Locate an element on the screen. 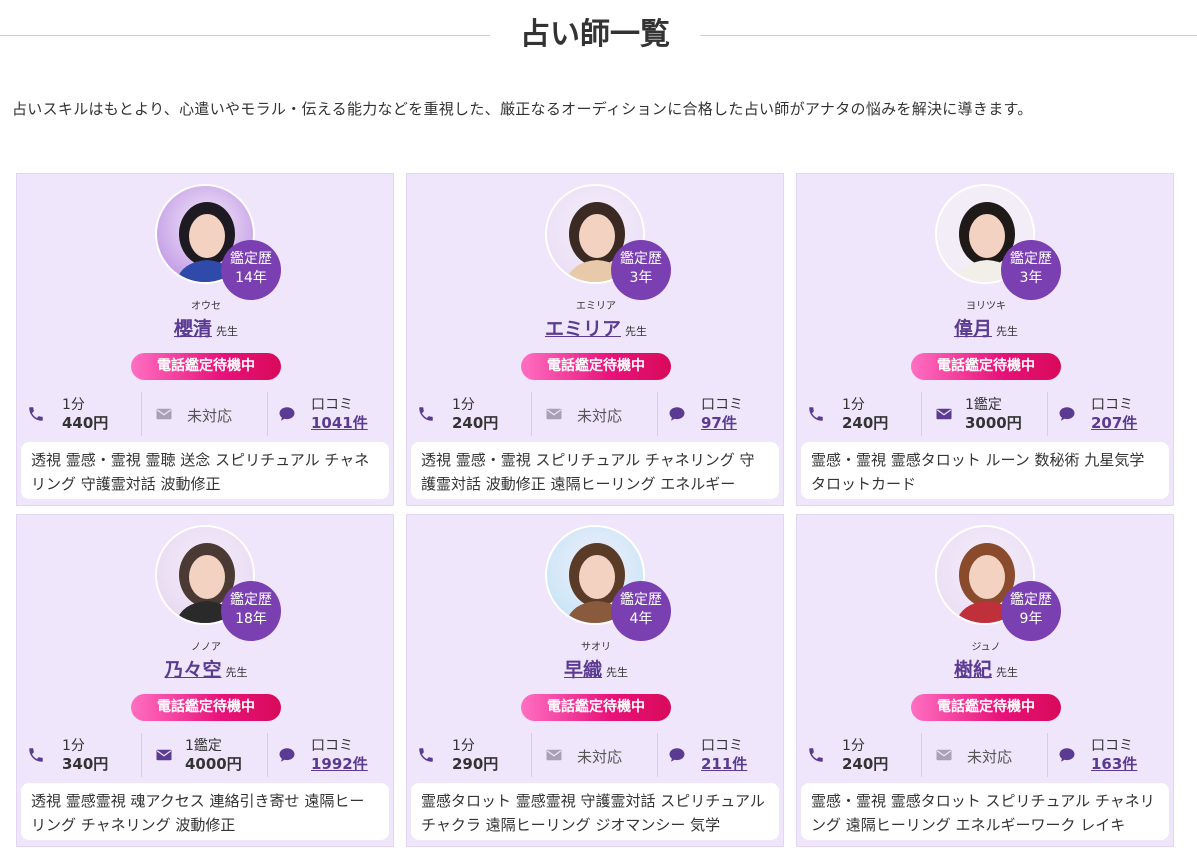 The image size is (1197, 853). name-kana: ノノア is located at coordinates (206, 647).